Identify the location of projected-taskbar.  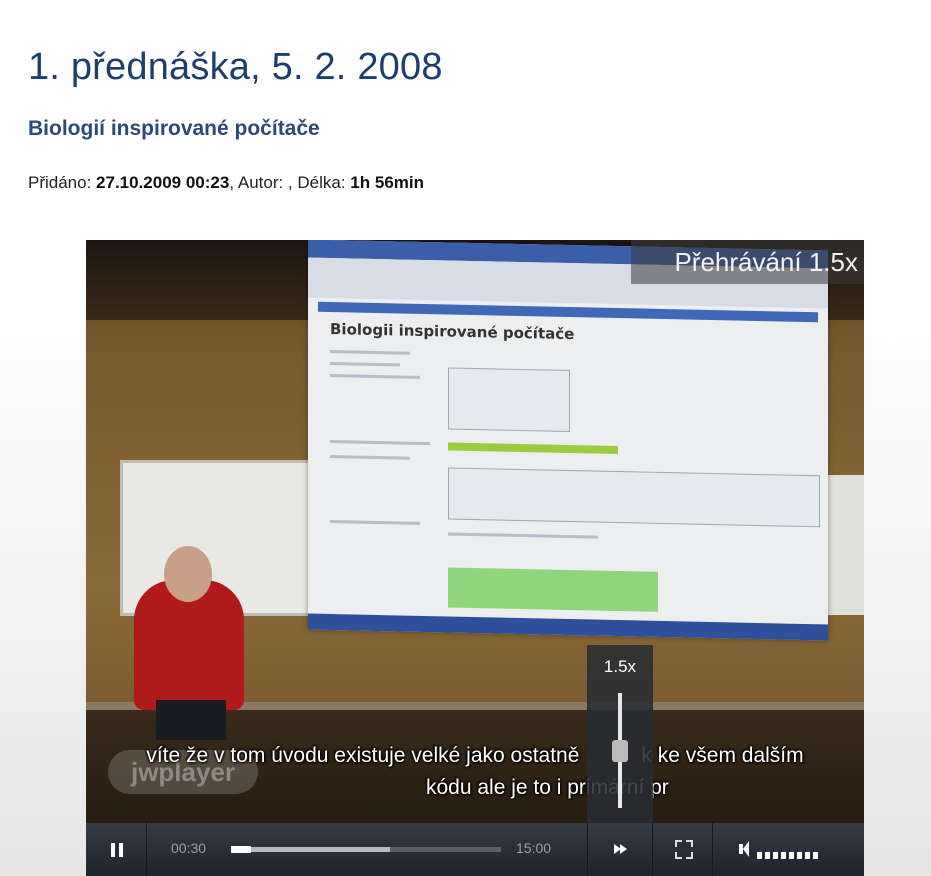
(568, 627).